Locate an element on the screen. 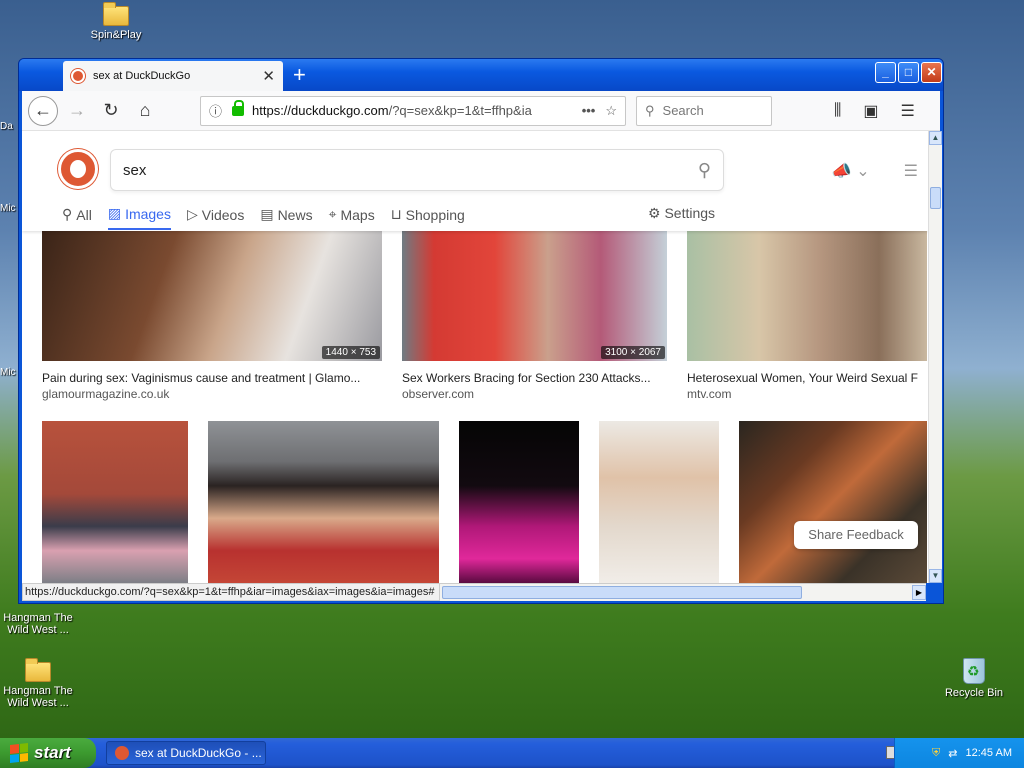 This screenshot has width=1024, height=768. close-tab-icon: ✕ is located at coordinates (268, 76).